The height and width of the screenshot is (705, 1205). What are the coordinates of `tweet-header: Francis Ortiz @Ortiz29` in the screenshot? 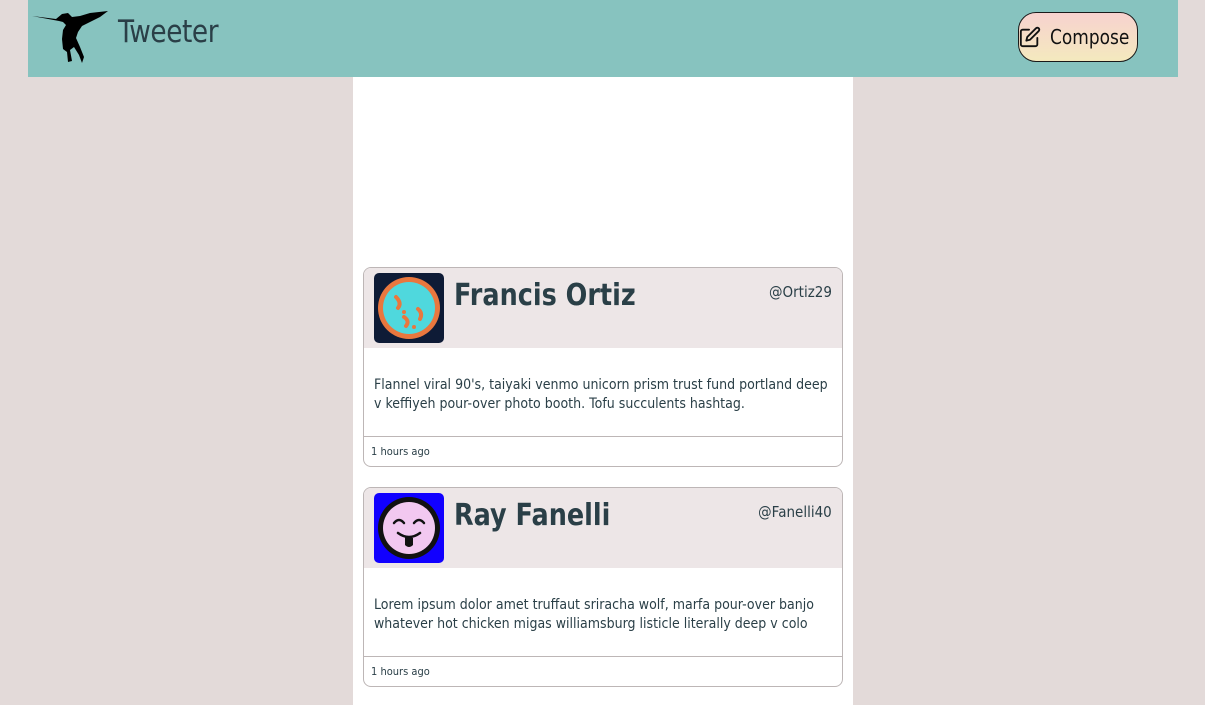 It's located at (603, 308).